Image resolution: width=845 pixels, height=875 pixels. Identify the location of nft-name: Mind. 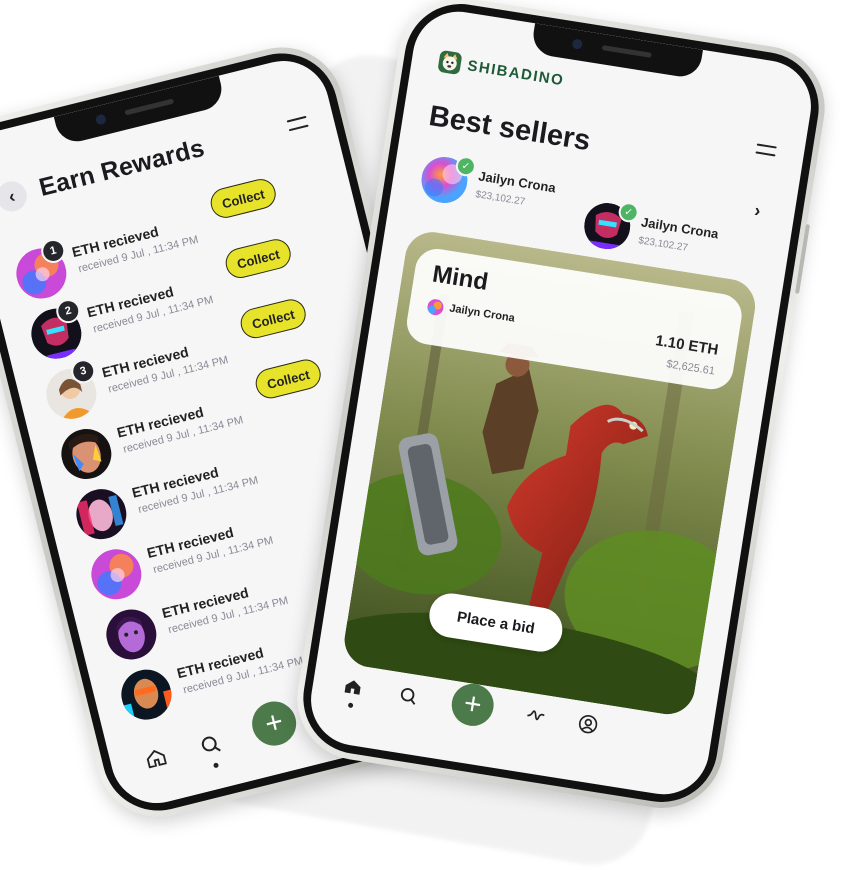
(460, 278).